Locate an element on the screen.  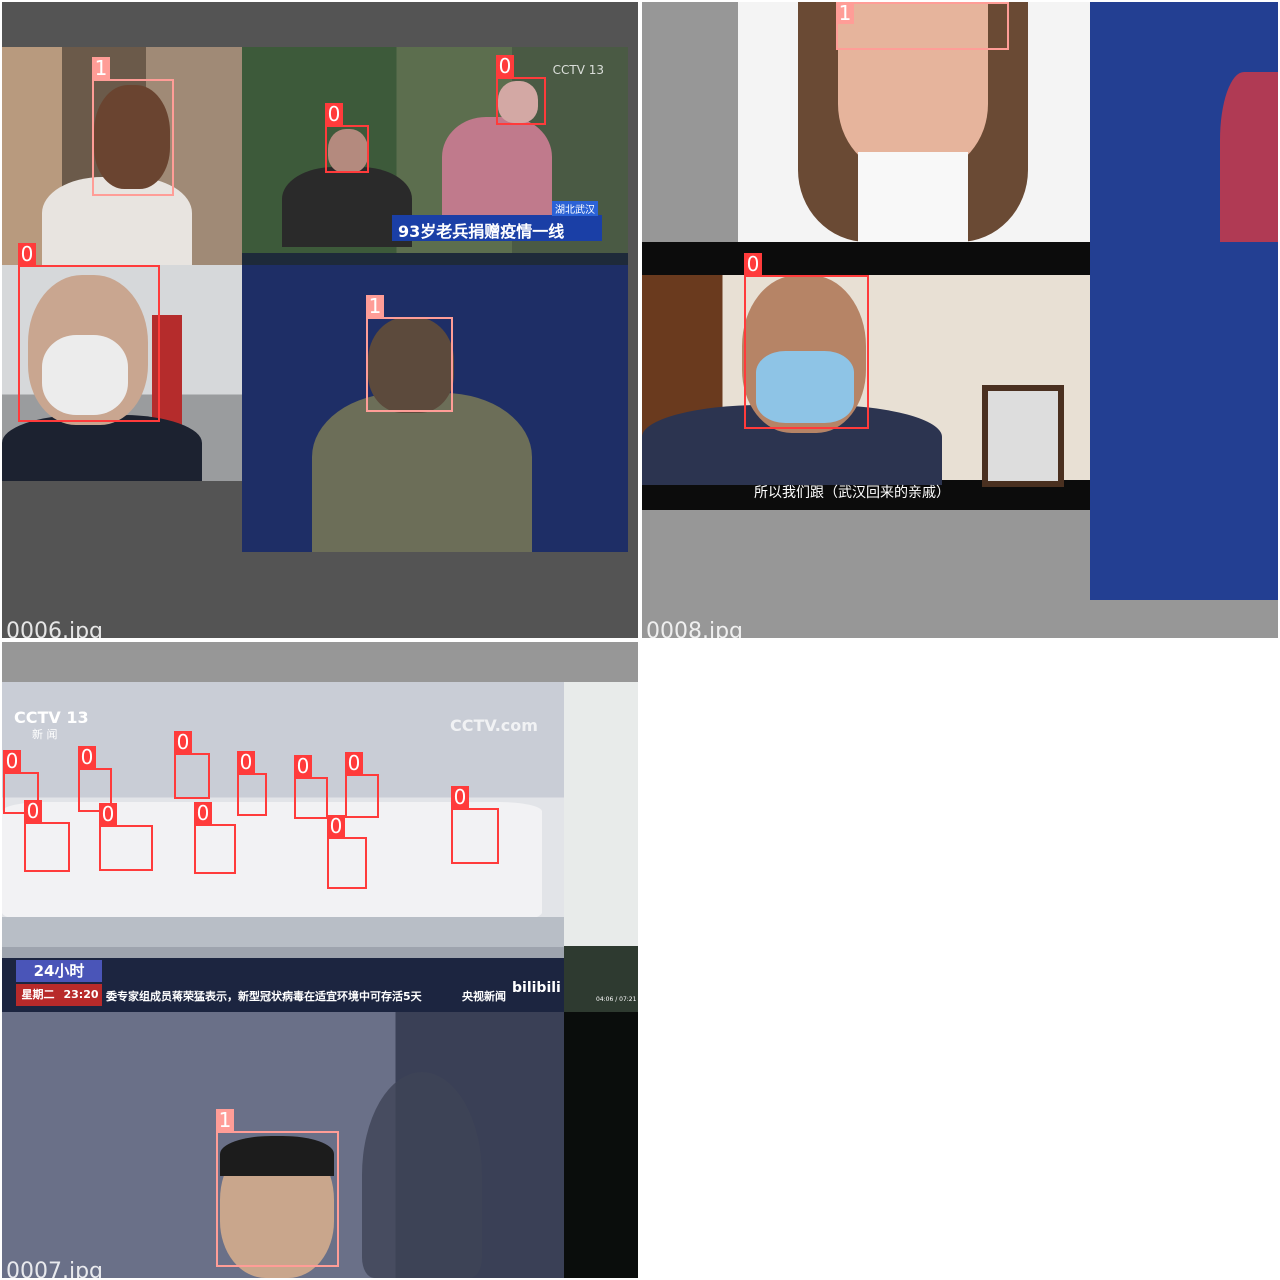
photo-dark-strip is located at coordinates (601, 1145).